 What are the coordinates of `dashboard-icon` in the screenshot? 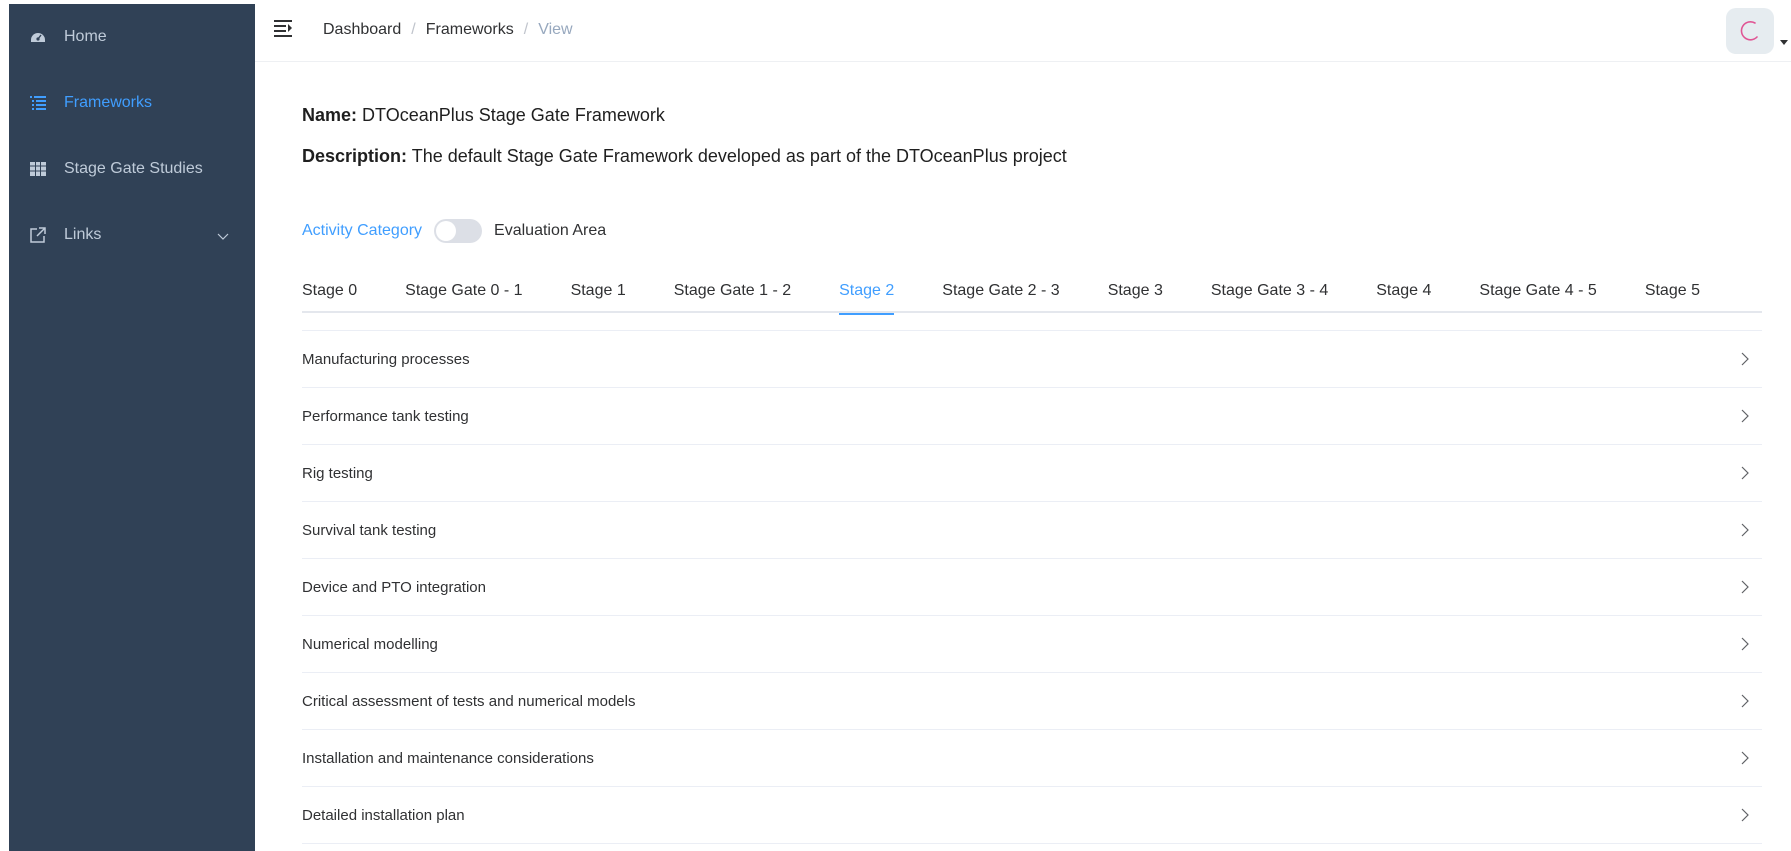 It's located at (38, 37).